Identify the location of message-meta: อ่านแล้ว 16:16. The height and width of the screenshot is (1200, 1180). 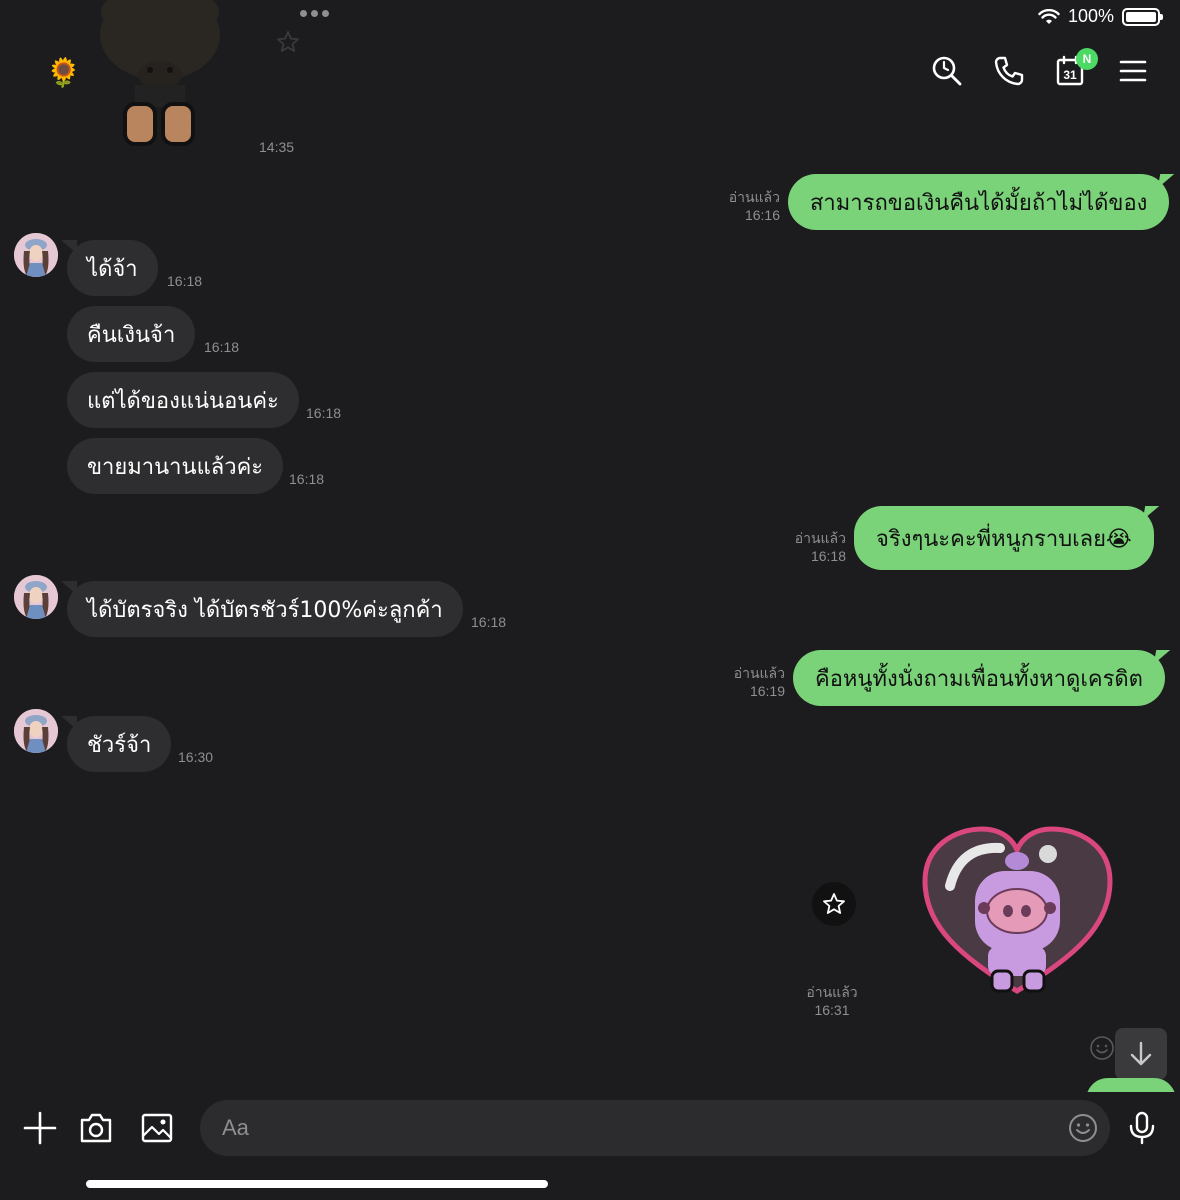
(740, 206).